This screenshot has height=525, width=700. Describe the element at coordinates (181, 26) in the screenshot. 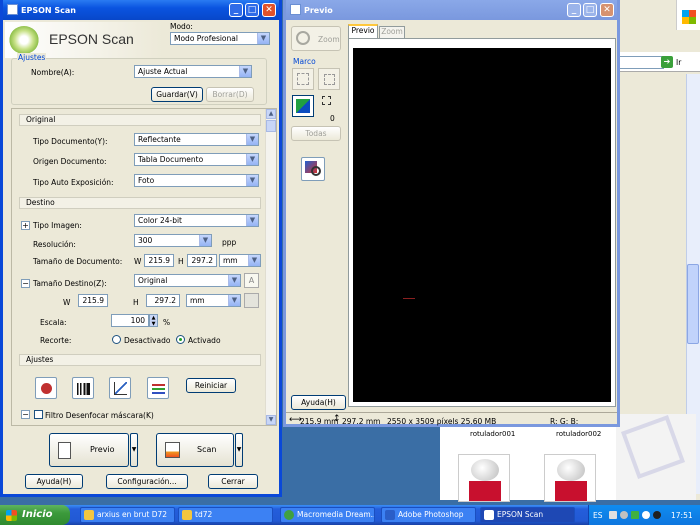

I see `mode-label: Modo:` at that location.